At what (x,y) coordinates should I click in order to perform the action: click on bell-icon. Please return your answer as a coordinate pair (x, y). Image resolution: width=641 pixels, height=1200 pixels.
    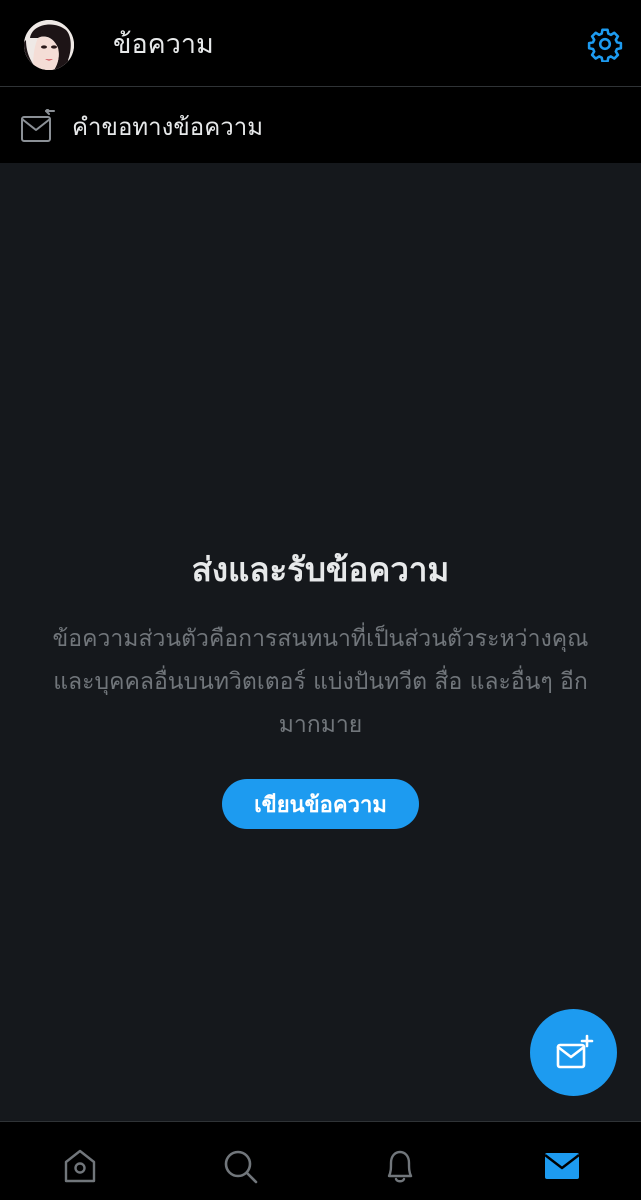
    Looking at the image, I should click on (400, 1166).